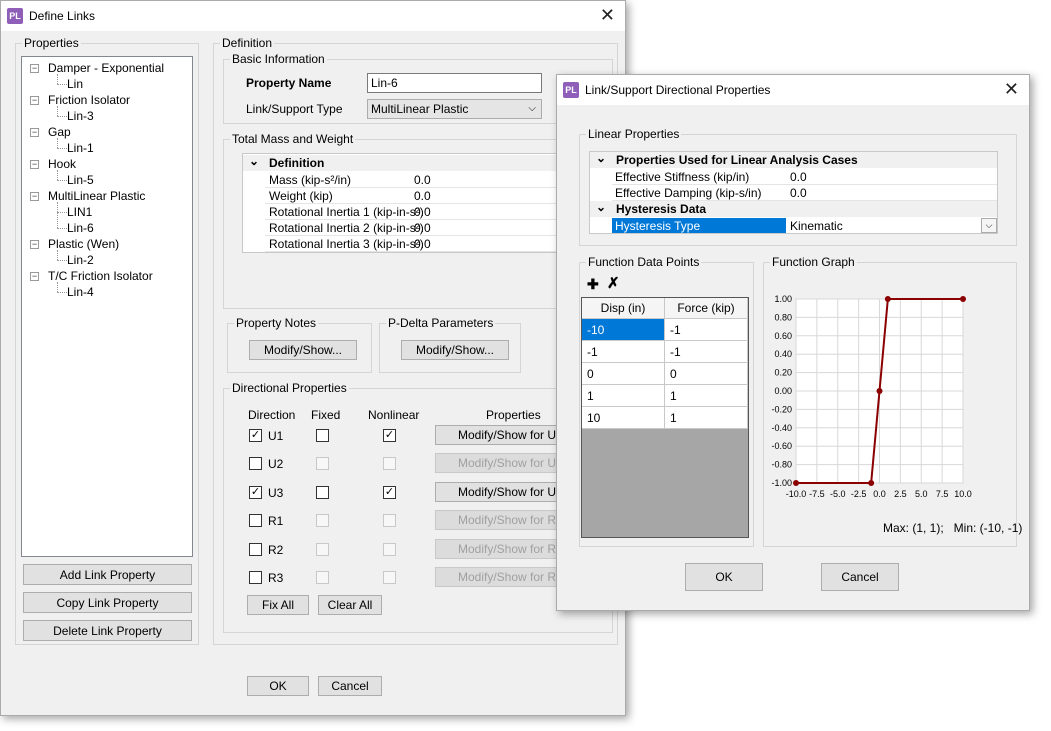 The image size is (1051, 731). I want to click on mass-row-label: Mass (kip-s²/in), so click(310, 180).